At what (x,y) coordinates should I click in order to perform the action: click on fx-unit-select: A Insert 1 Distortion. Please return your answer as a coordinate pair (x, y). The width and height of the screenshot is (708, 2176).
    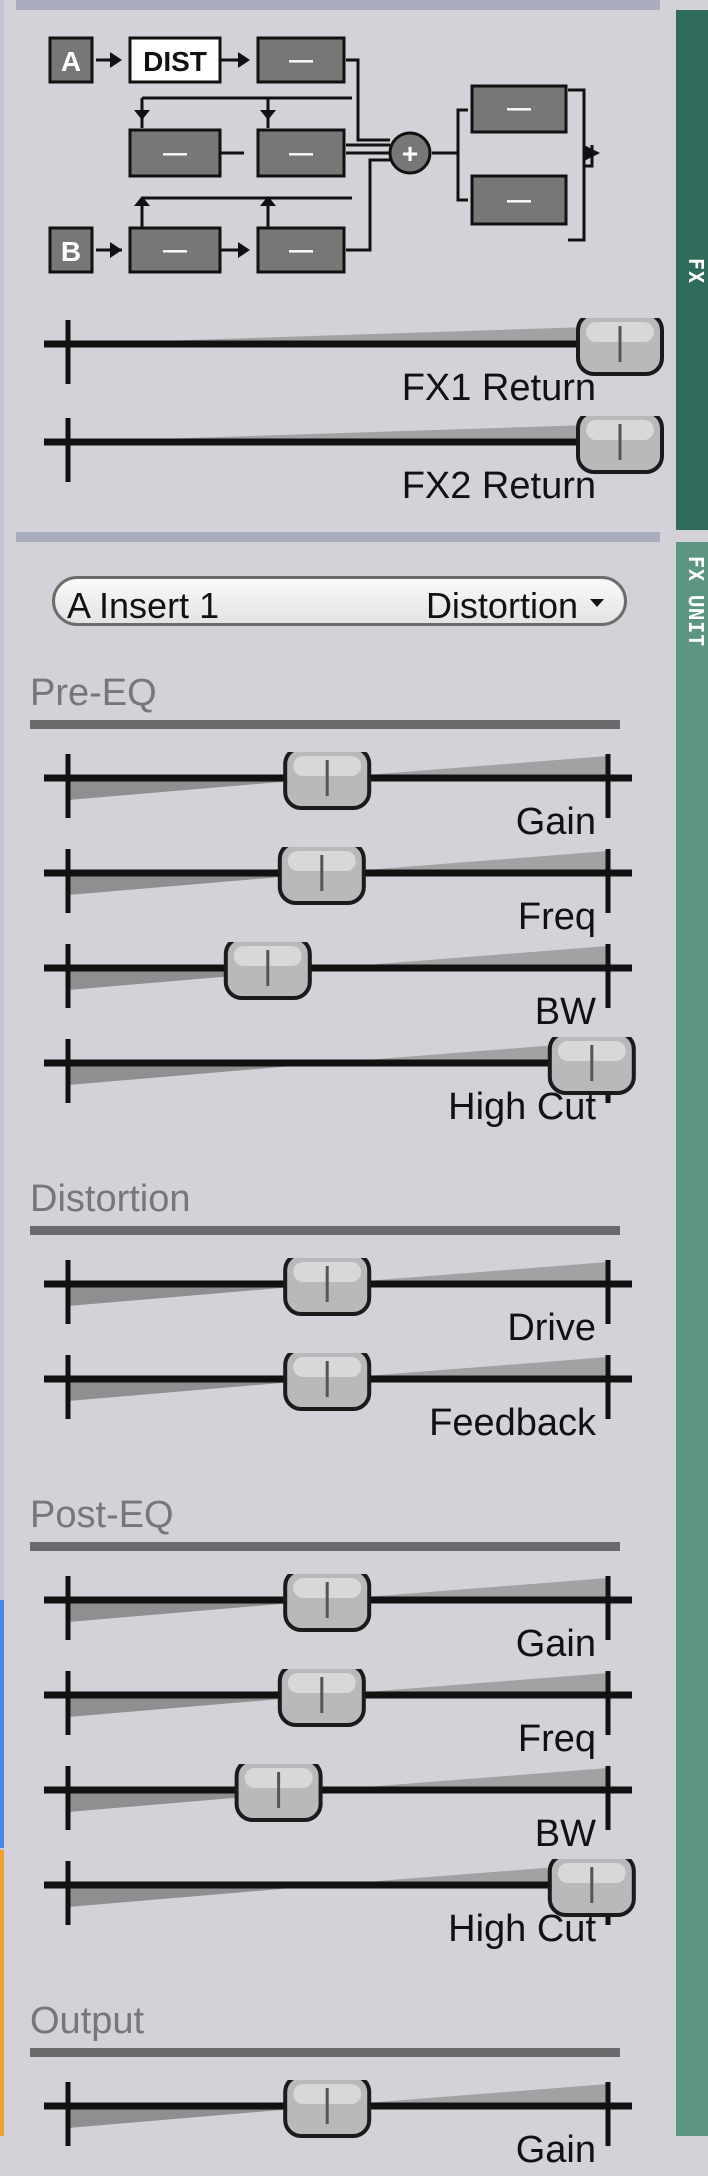
    Looking at the image, I should click on (339, 601).